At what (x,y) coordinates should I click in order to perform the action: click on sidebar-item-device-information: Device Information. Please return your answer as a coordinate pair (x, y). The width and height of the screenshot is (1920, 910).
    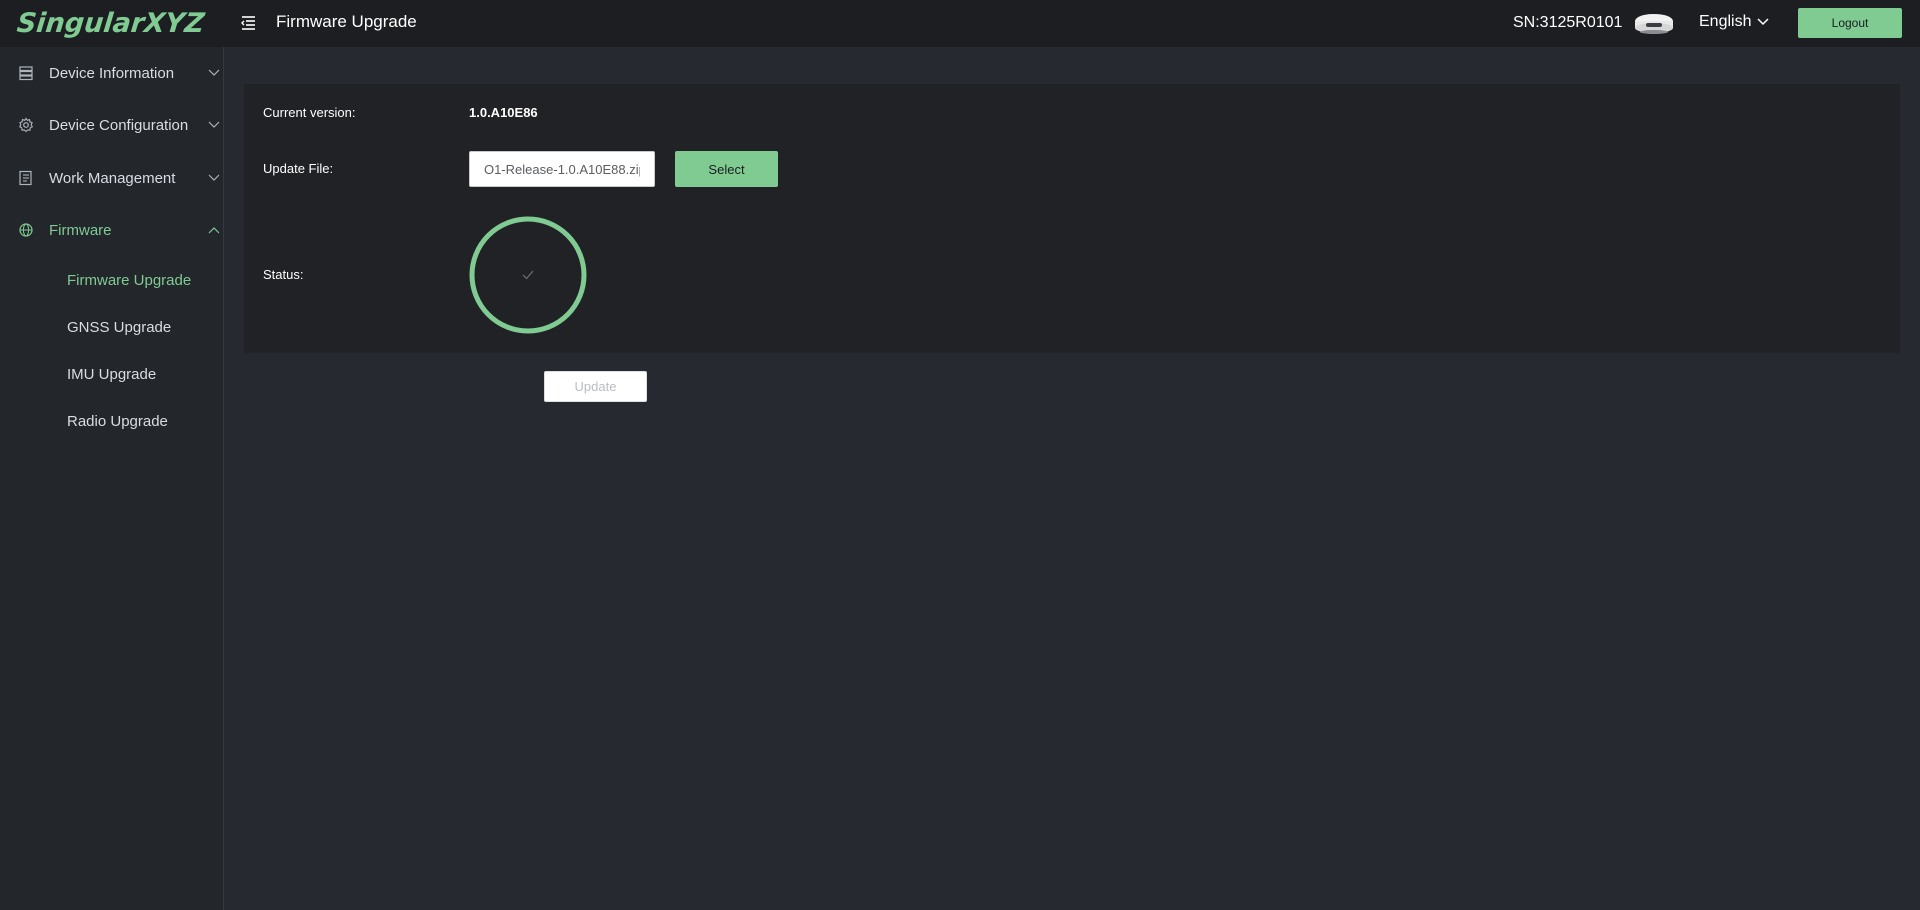
    Looking at the image, I should click on (112, 73).